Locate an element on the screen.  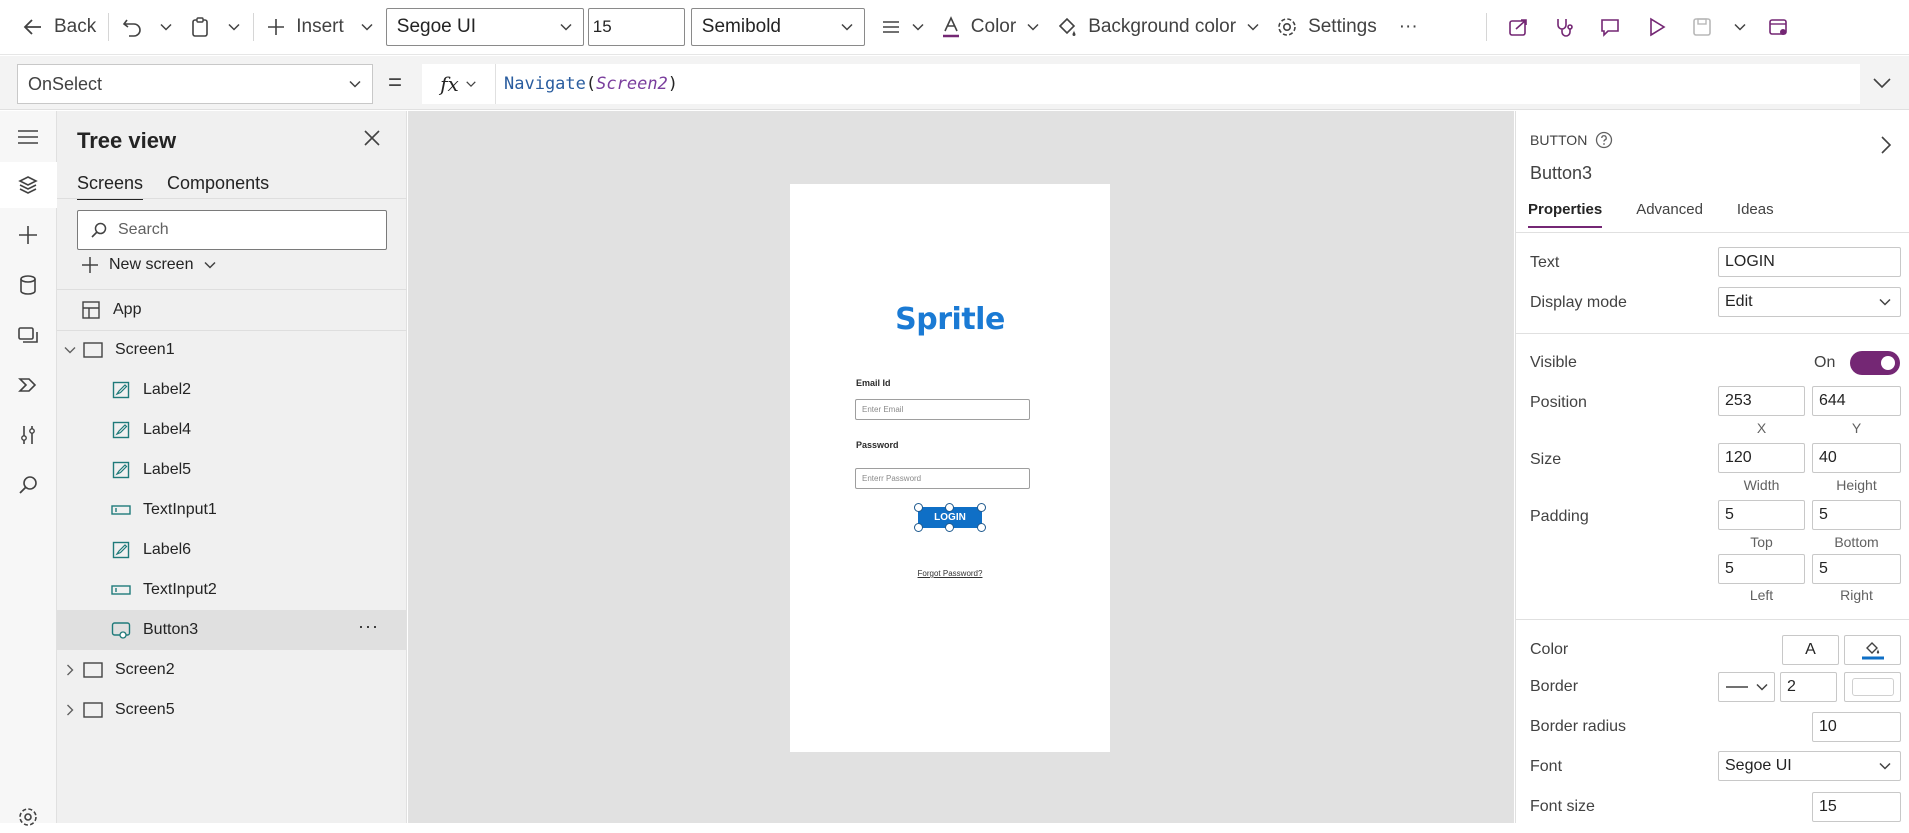
search-rail-button is located at coordinates (28, 485).